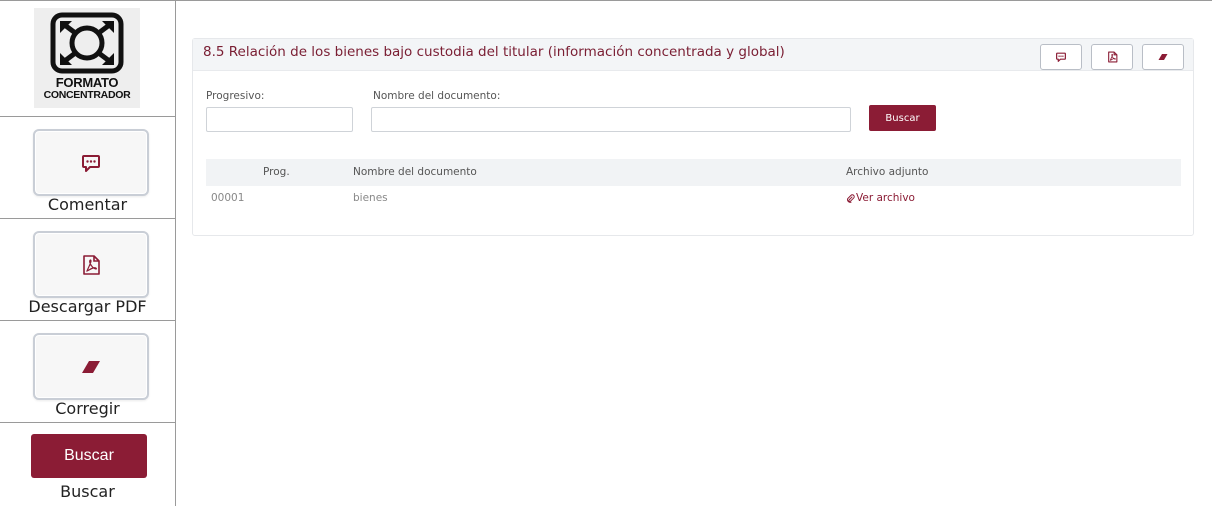  I want to click on legend-item-descargar-pdf: Descargar PDF, so click(87, 270).